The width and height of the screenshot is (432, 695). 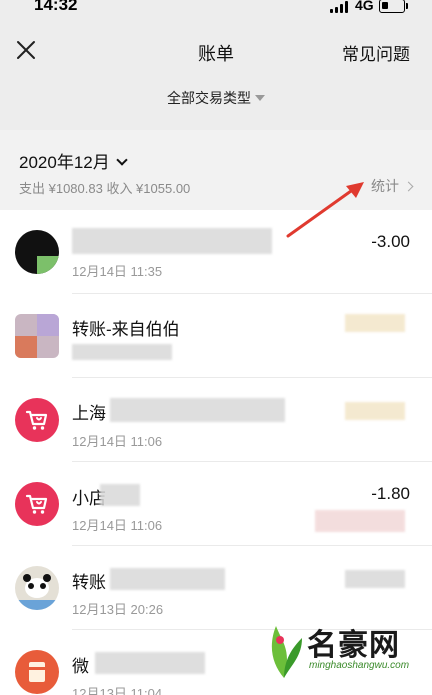 I want to click on transaction-amount: -3.00, so click(x=390, y=241).